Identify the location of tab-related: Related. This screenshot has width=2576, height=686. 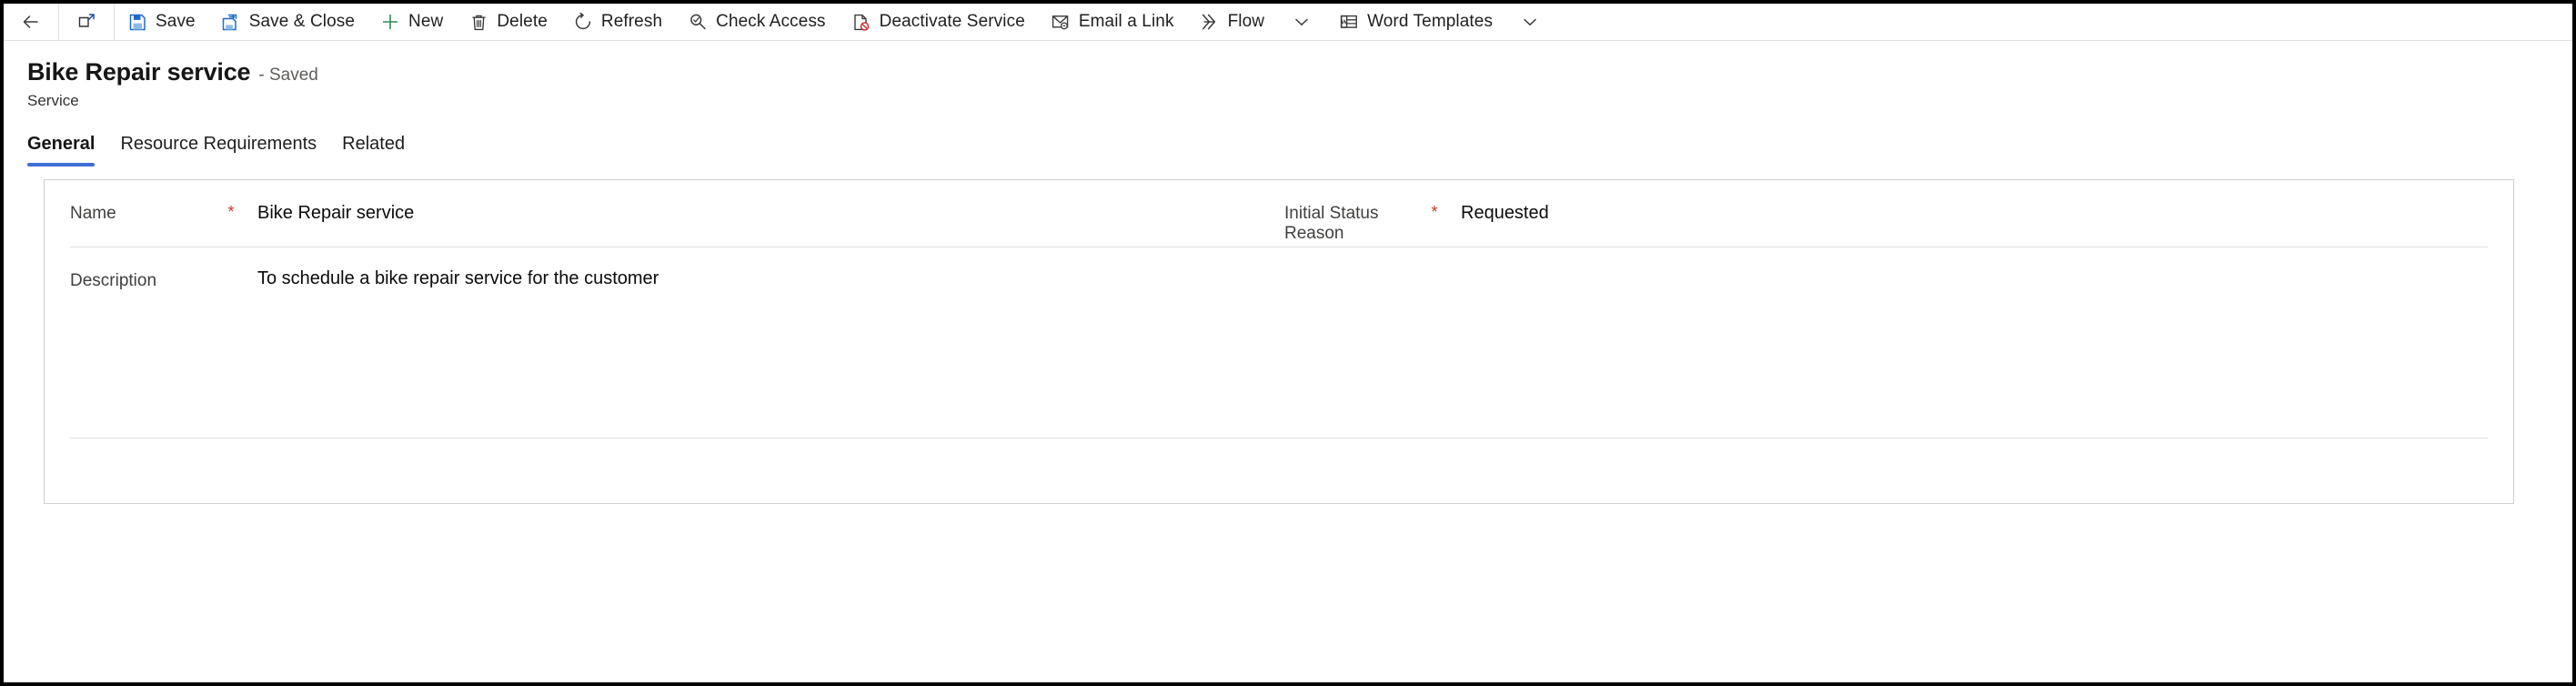
(373, 147).